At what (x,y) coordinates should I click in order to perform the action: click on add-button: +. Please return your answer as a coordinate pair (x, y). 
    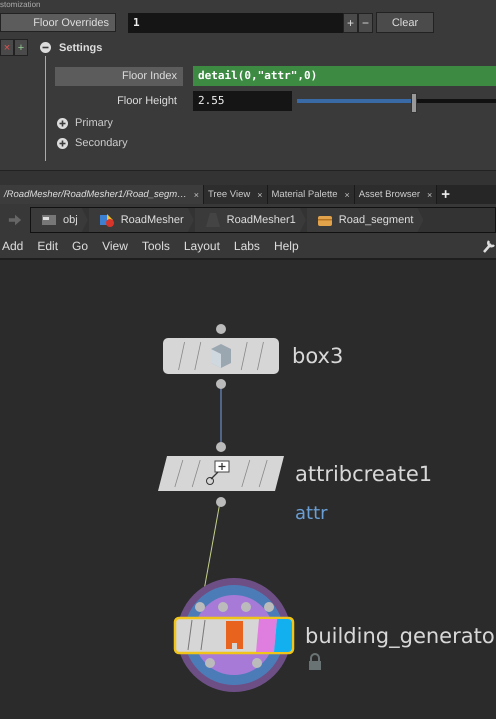
    Looking at the image, I should click on (350, 22).